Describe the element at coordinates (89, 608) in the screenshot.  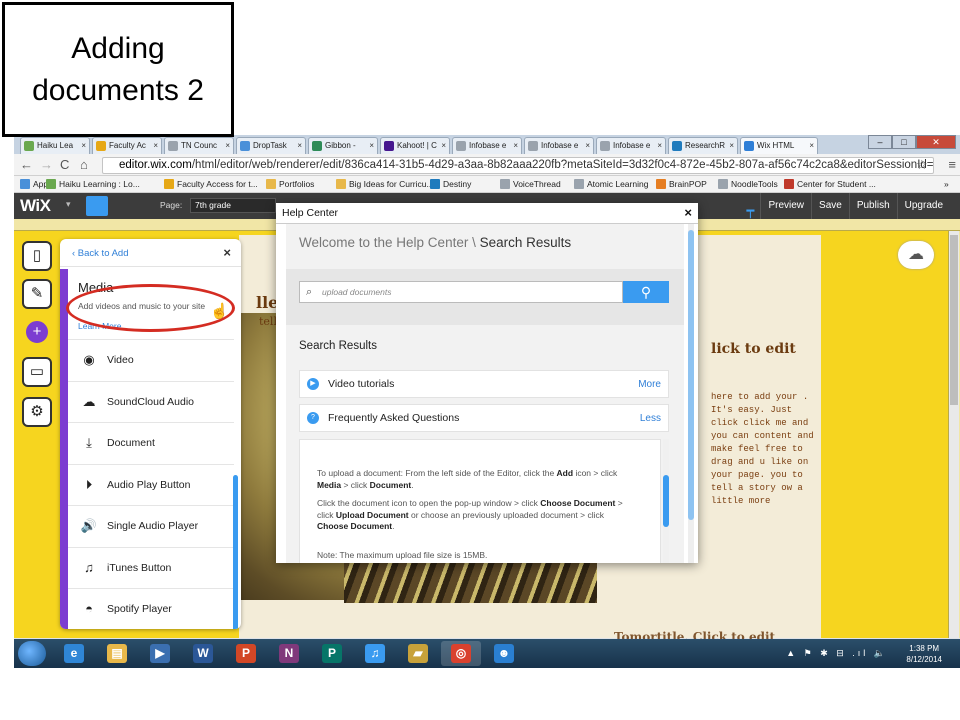
I see `spotify-icon: ◓` at that location.